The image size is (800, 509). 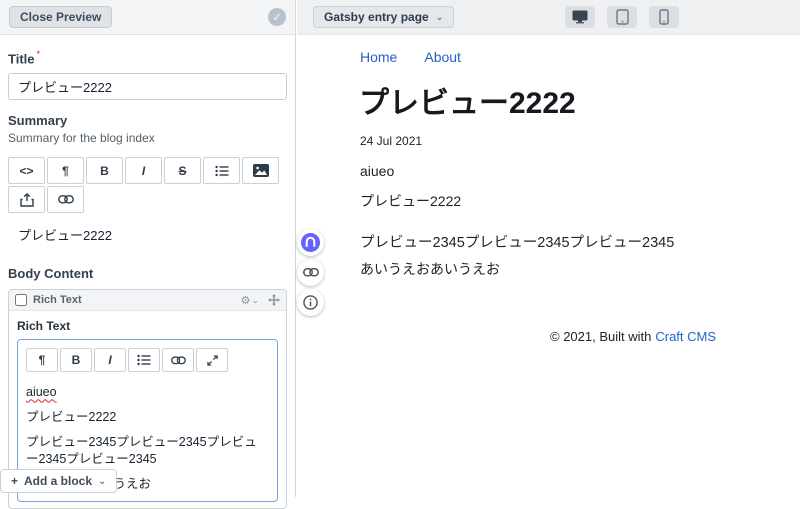 What do you see at coordinates (44, 326) in the screenshot?
I see `rich-text-field-label: Rich Text` at bounding box center [44, 326].